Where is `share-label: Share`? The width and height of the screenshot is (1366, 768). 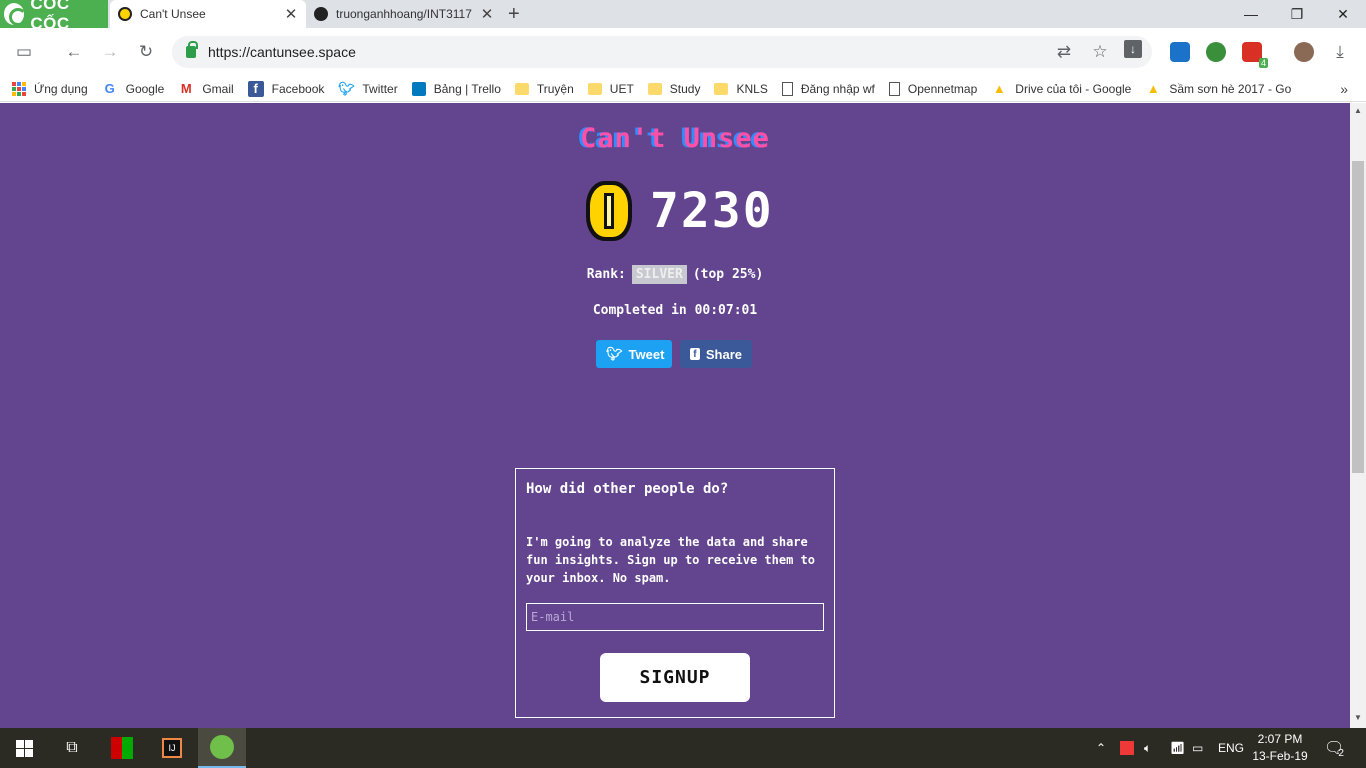
share-label: Share is located at coordinates (723, 354).